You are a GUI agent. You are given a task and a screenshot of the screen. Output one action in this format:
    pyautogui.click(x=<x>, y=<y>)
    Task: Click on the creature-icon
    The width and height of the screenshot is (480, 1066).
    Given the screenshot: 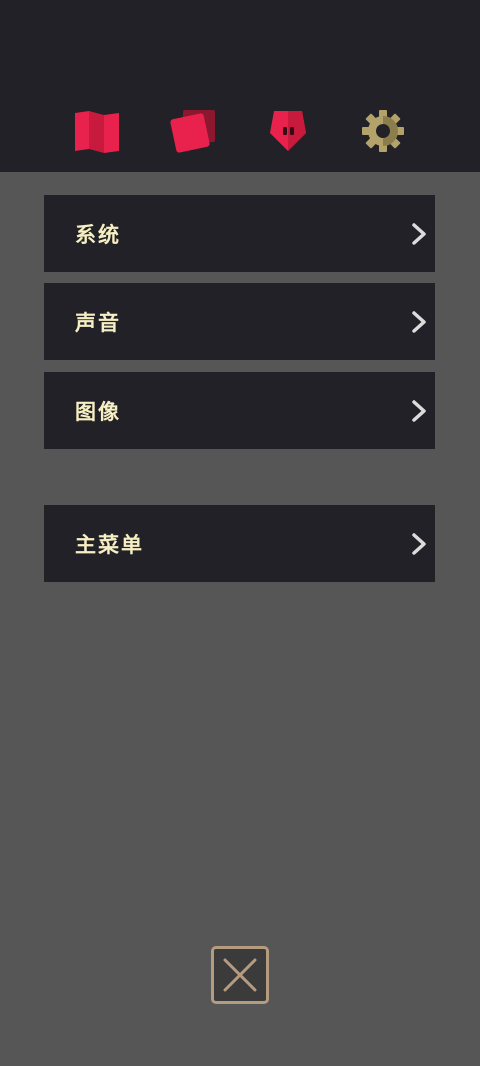 What is the action you would take?
    pyautogui.click(x=288, y=131)
    